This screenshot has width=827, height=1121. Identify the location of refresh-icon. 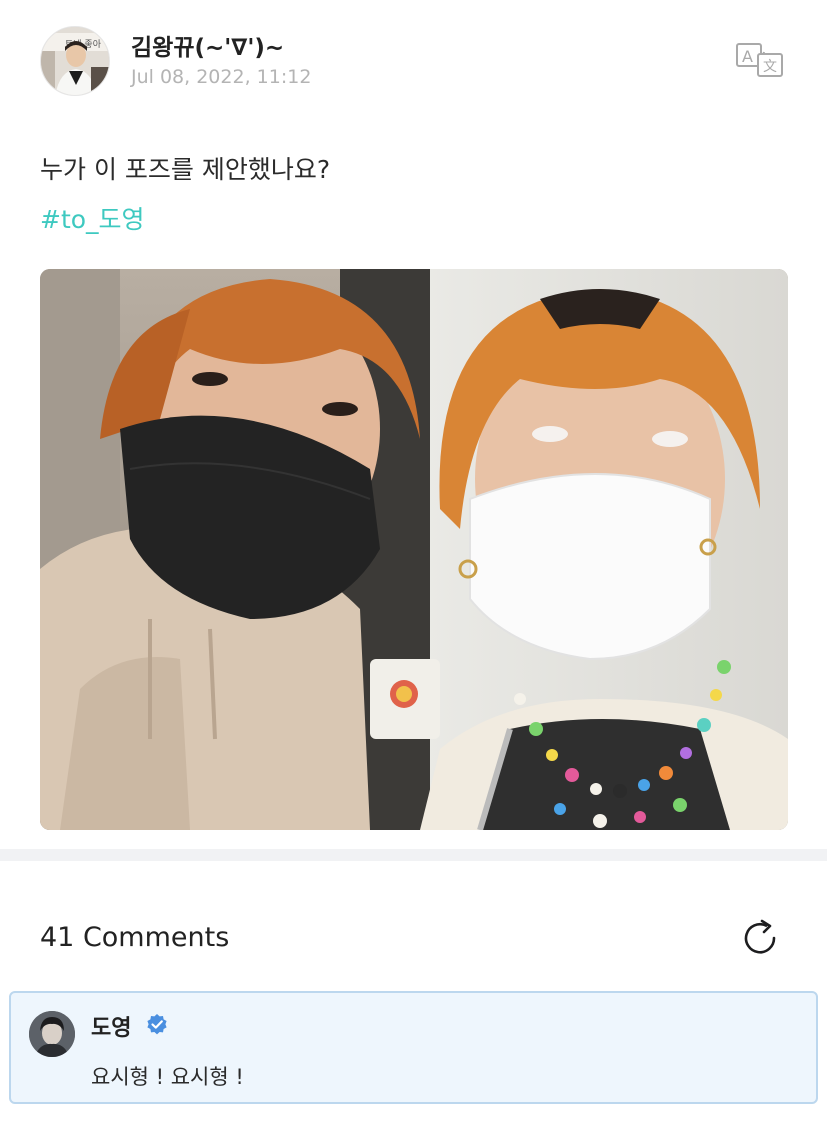
(760, 936).